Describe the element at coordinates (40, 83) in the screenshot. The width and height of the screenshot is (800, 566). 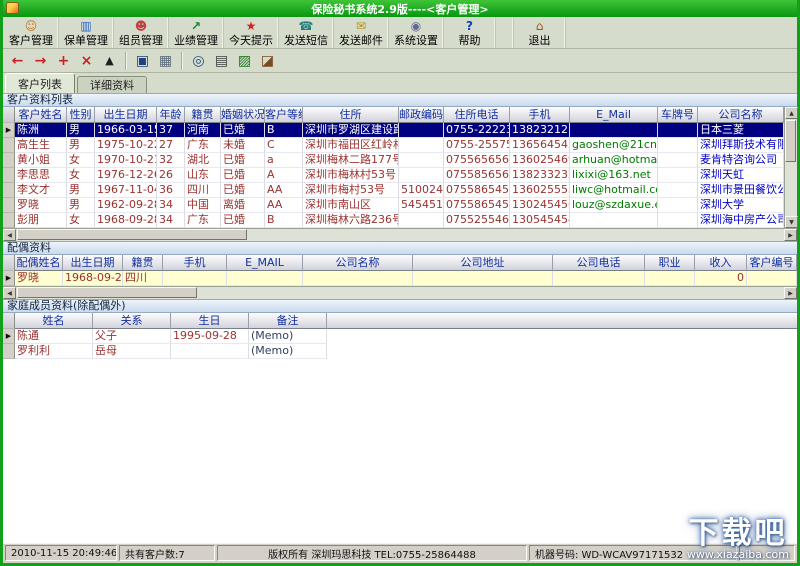
I see `tab-customer-list: 客户列表` at that location.